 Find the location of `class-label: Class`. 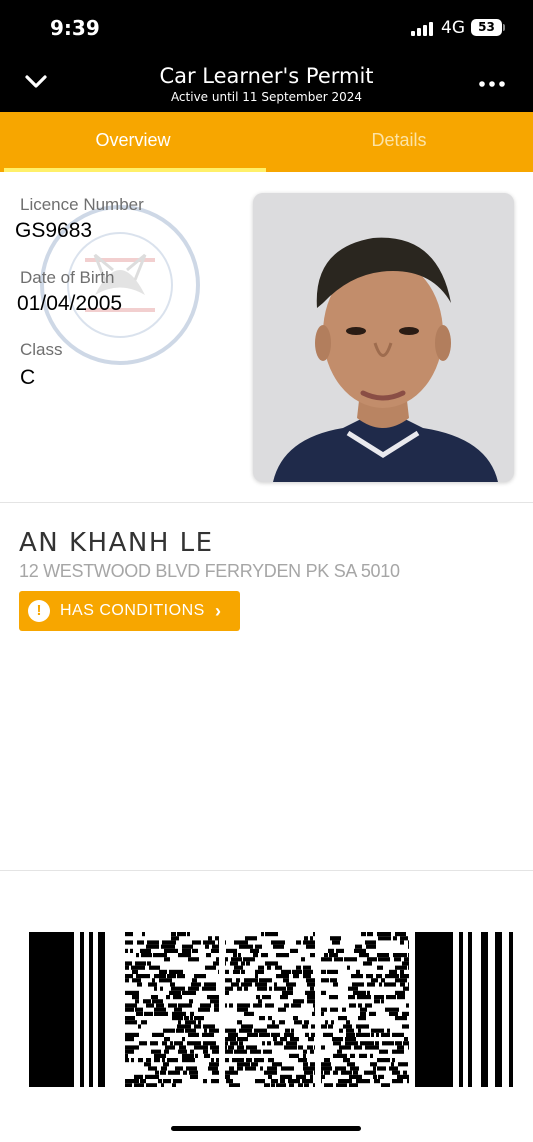

class-label: Class is located at coordinates (41, 349).